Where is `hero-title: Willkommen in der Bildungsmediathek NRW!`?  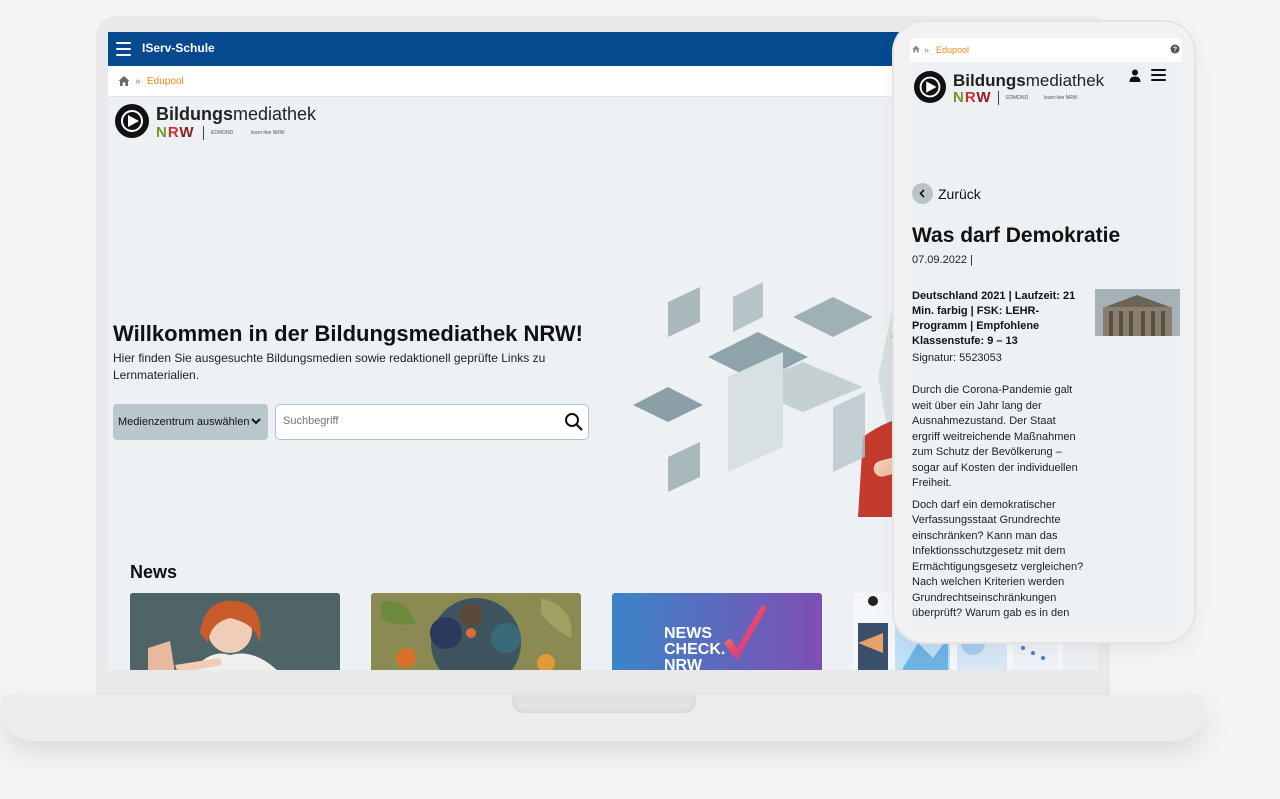
hero-title: Willkommen in der Bildungsmediathek NRW! is located at coordinates (348, 333).